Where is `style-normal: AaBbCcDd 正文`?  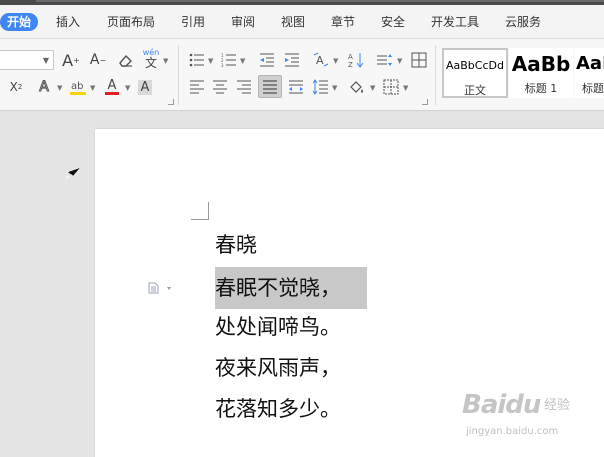 style-normal: AaBbCcDd 正文 is located at coordinates (475, 73).